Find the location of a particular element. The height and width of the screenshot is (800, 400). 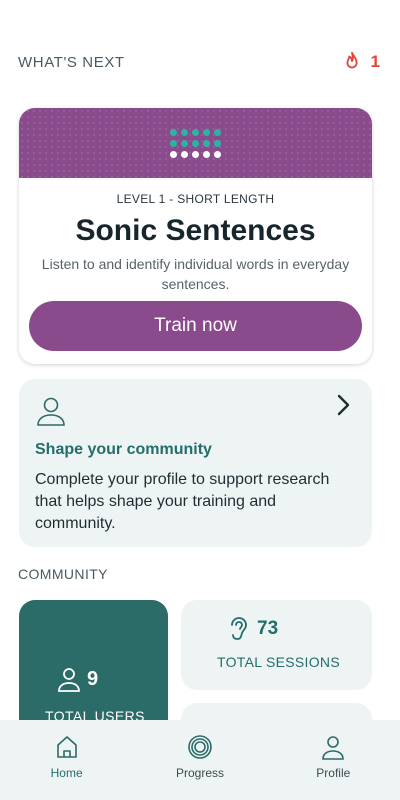

exercise-level: LEVEL 1 - SHORT LENGTH is located at coordinates (195, 199).